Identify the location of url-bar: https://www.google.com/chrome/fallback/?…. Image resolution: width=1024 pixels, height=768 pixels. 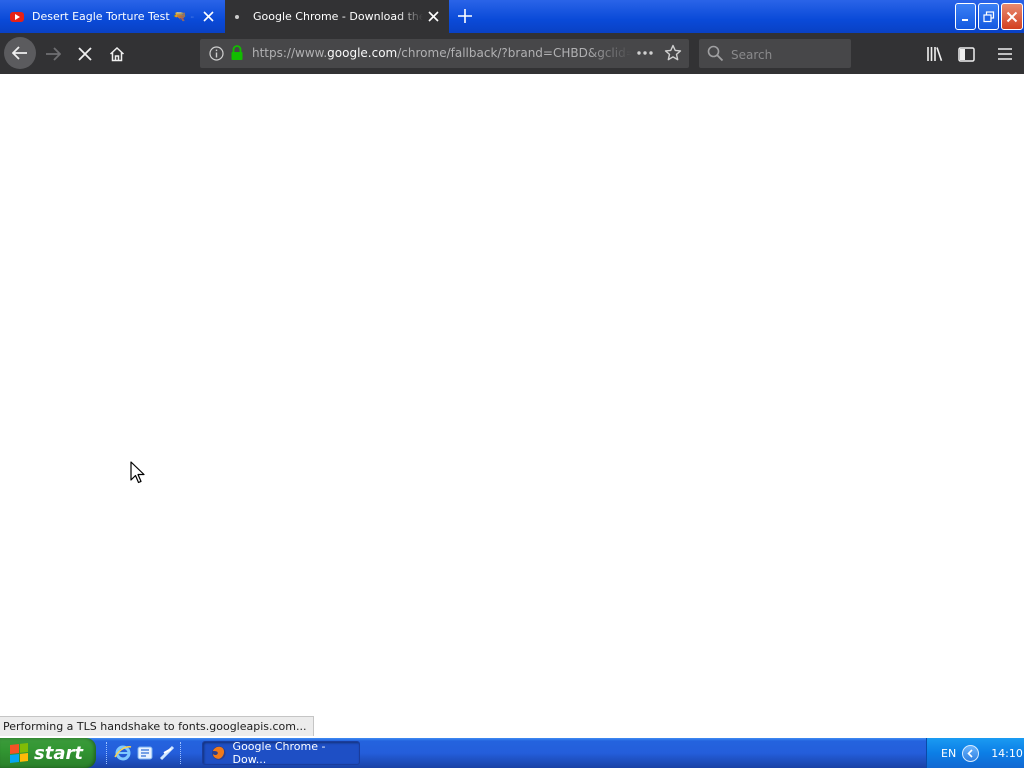
(444, 53).